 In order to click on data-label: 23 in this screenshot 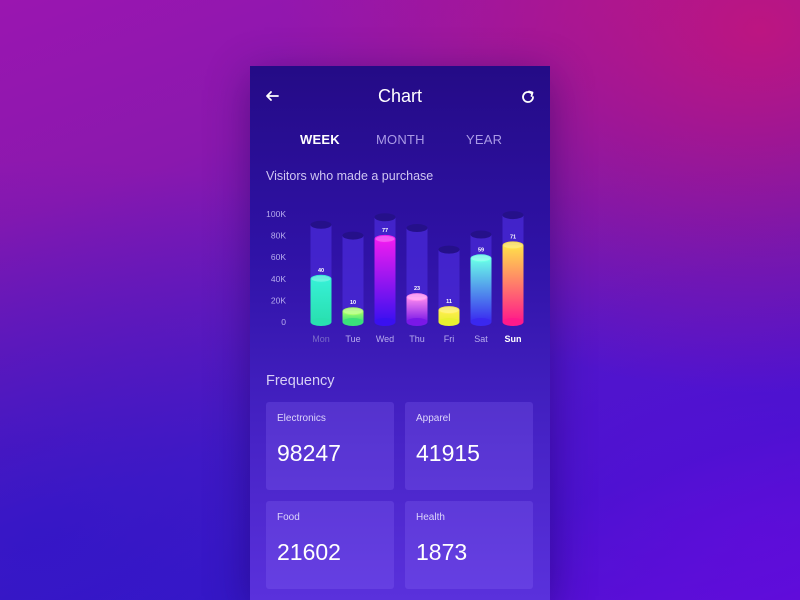, I will do `click(417, 289)`.